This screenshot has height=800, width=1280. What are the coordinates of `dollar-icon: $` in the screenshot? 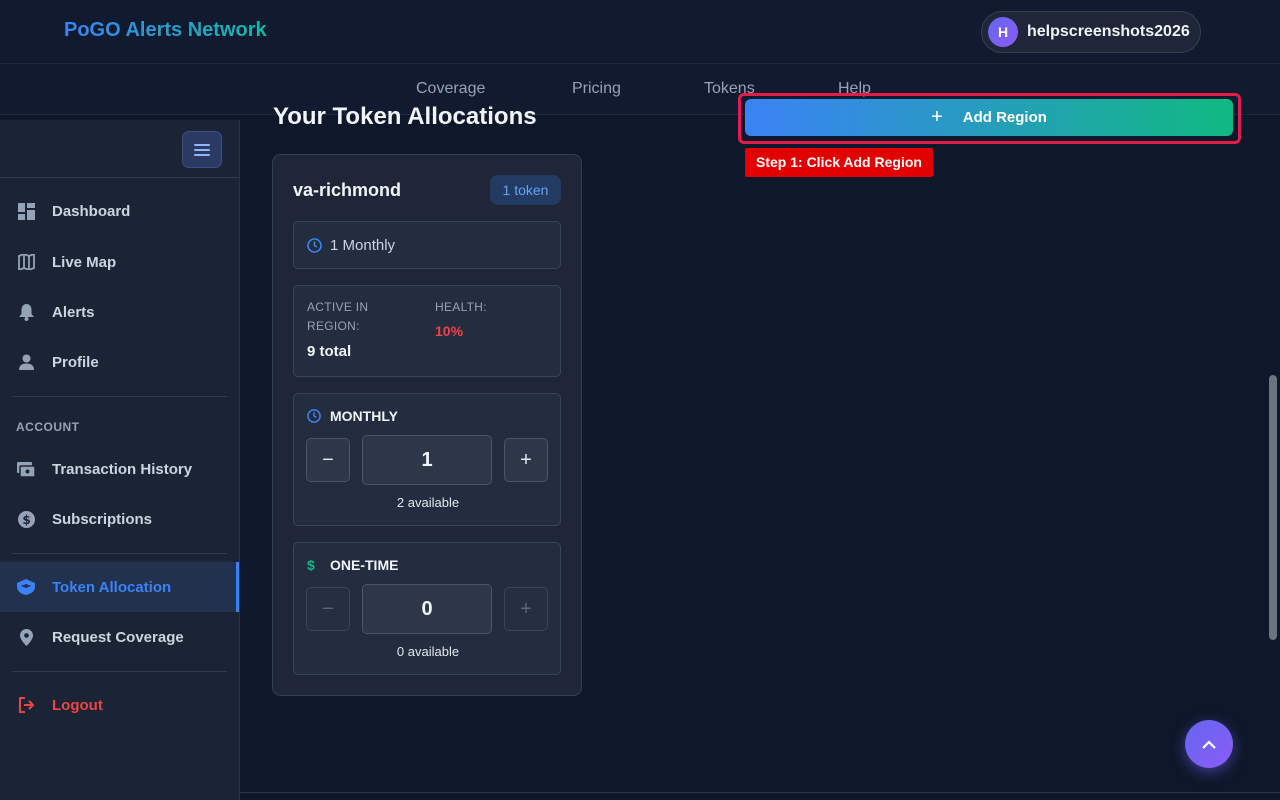 It's located at (311, 565).